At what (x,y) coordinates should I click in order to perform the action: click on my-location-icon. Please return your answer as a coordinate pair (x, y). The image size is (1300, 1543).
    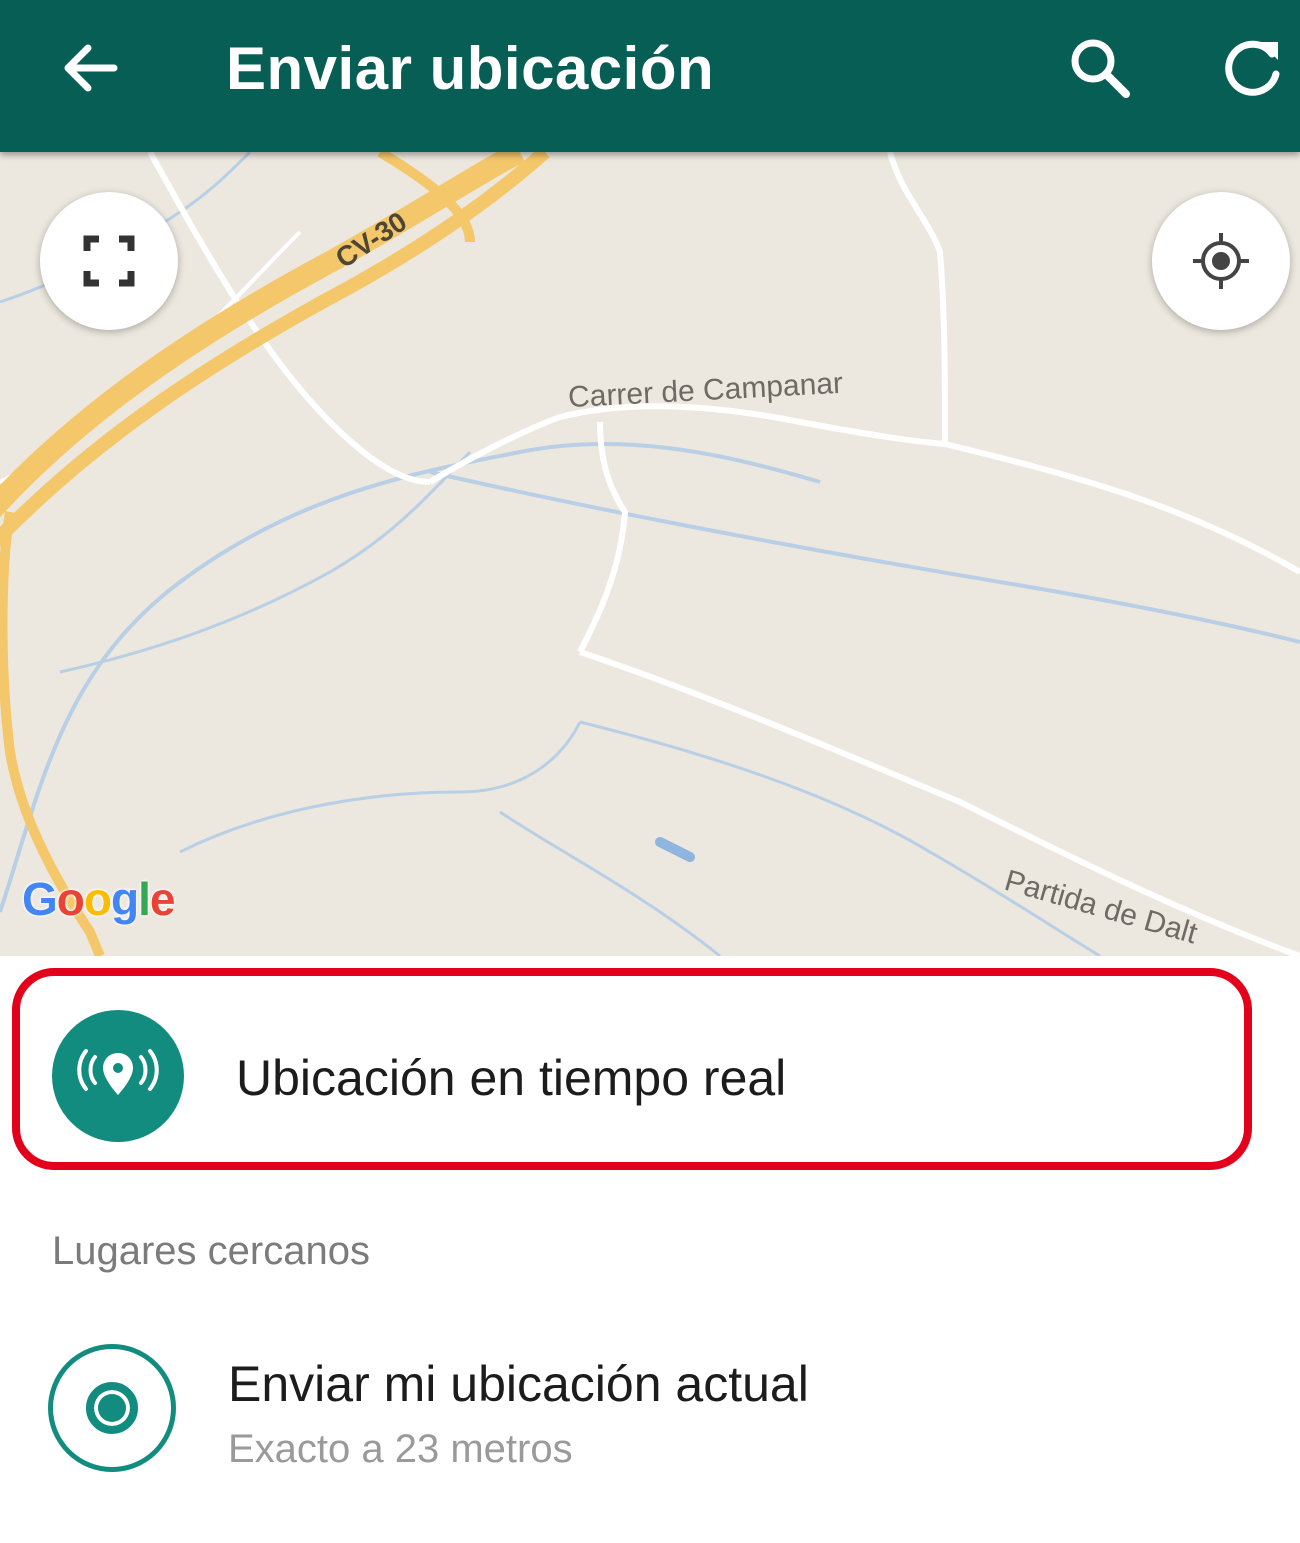
    Looking at the image, I should click on (1221, 261).